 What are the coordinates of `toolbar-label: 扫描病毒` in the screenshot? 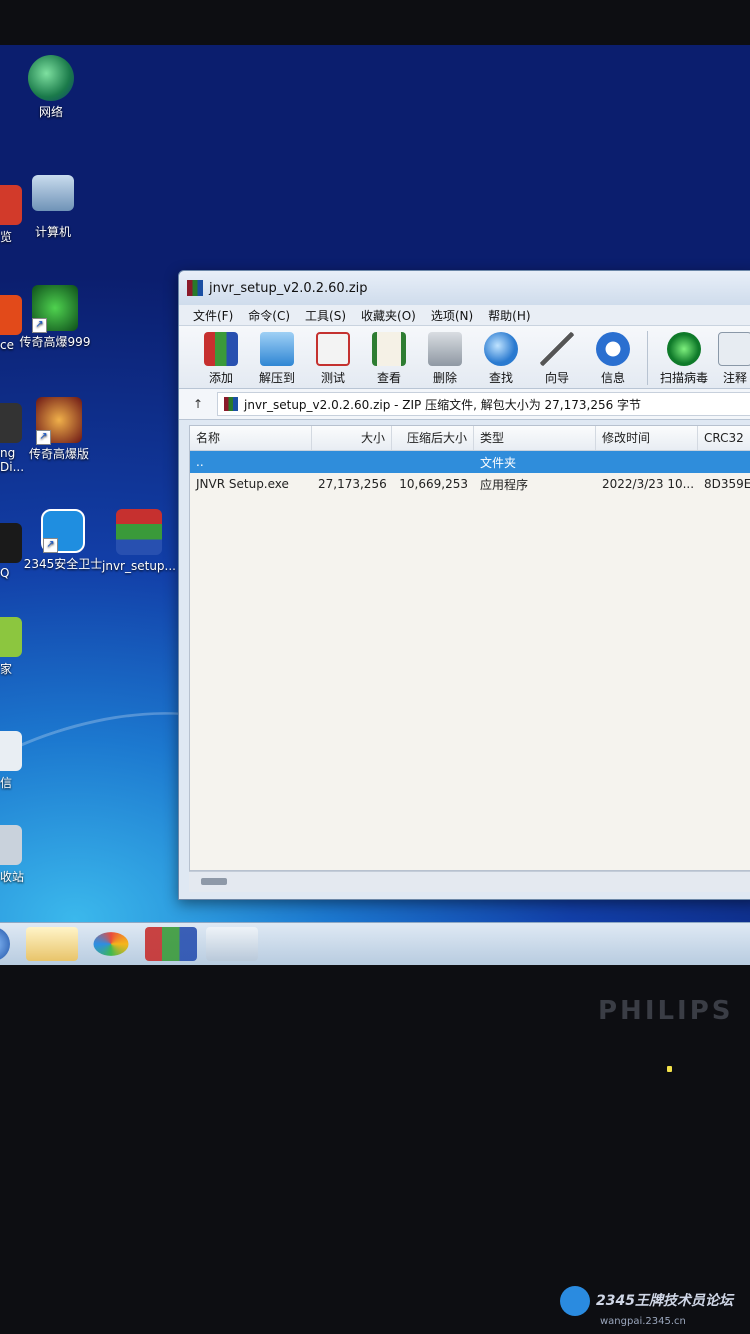 It's located at (683, 378).